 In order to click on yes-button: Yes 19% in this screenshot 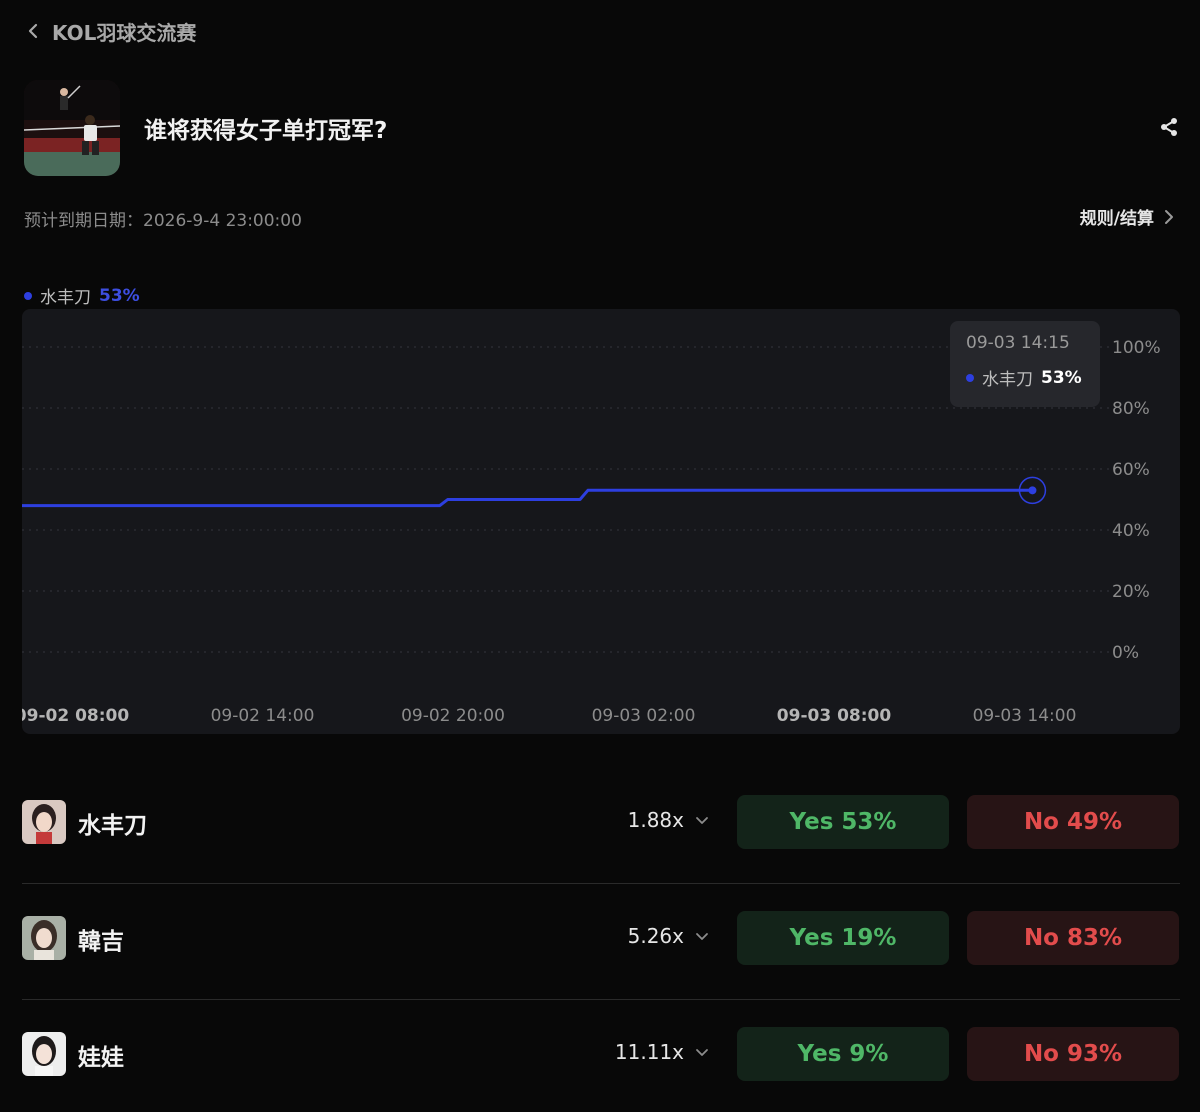, I will do `click(843, 938)`.